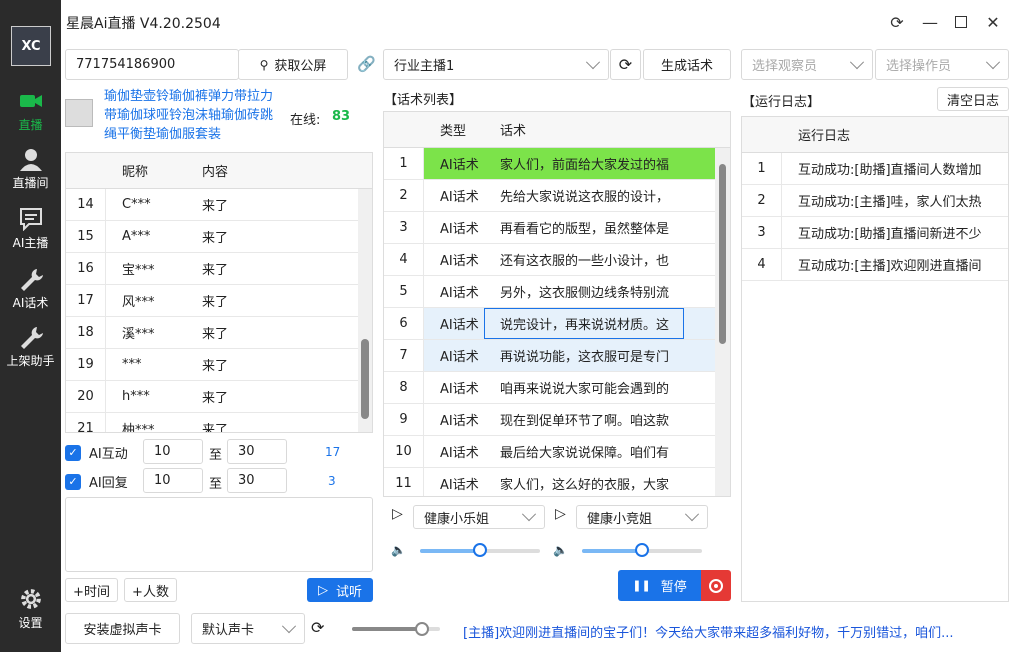  Describe the element at coordinates (584, 483) in the screenshot. I see `script-cell: 家人们，这么好的衣服，大家` at that location.